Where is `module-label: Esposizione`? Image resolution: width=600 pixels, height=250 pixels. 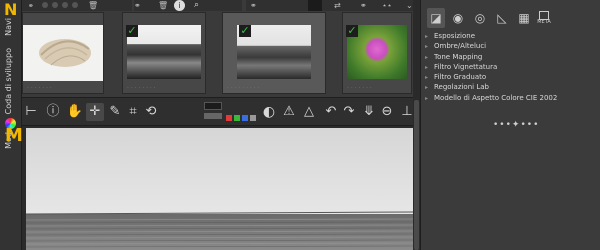
module-label: Esposizione is located at coordinates (455, 36).